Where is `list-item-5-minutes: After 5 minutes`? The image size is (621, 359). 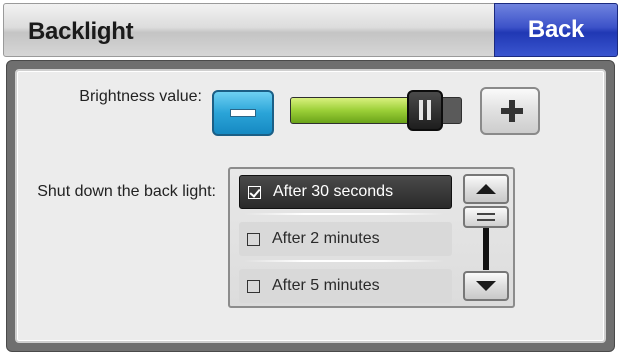 list-item-5-minutes: After 5 minutes is located at coordinates (345, 286).